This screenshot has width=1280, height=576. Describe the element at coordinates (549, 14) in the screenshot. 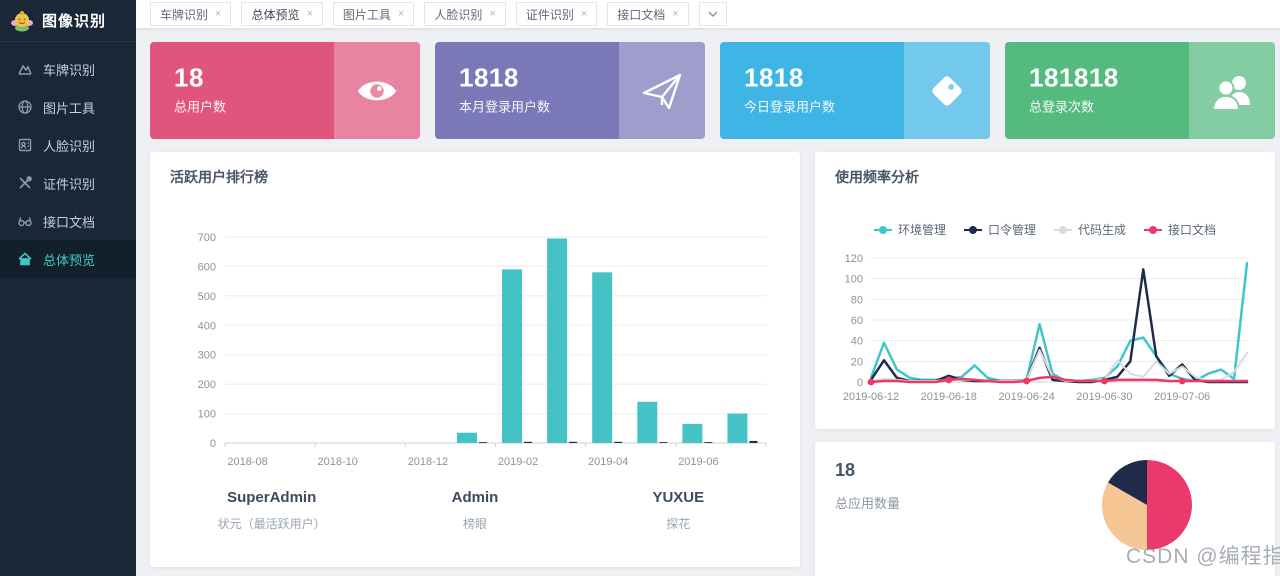

I see `tab-label: 证件识别` at that location.